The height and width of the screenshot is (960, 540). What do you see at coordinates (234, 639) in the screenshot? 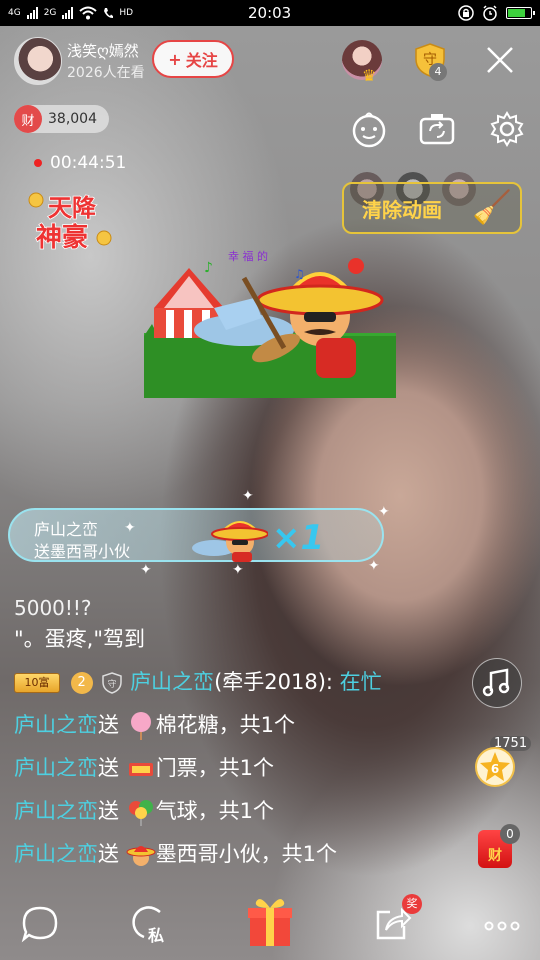
I see `chat-line: "。蛋疼,"驾到` at bounding box center [234, 639].